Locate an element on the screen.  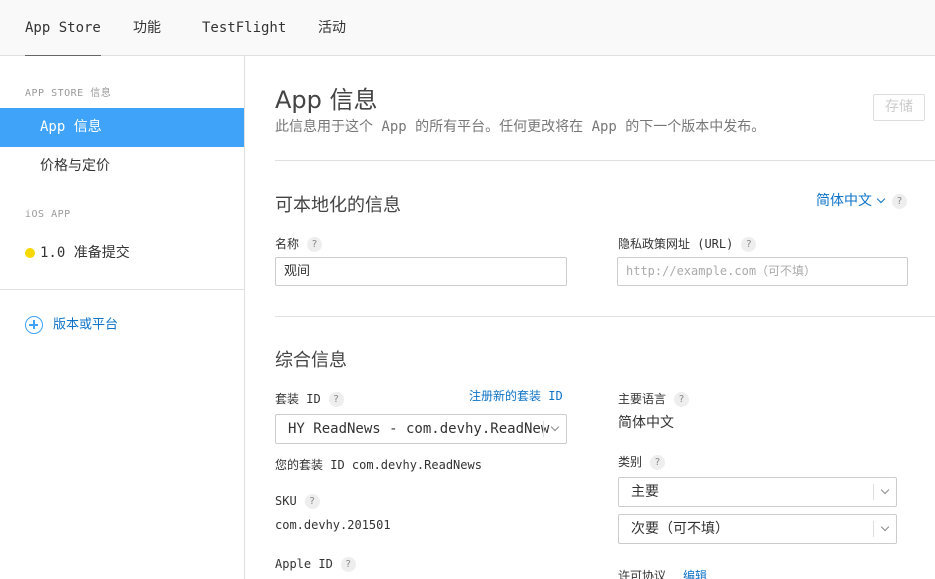
license-edit-link: 编辑 is located at coordinates (695, 573).